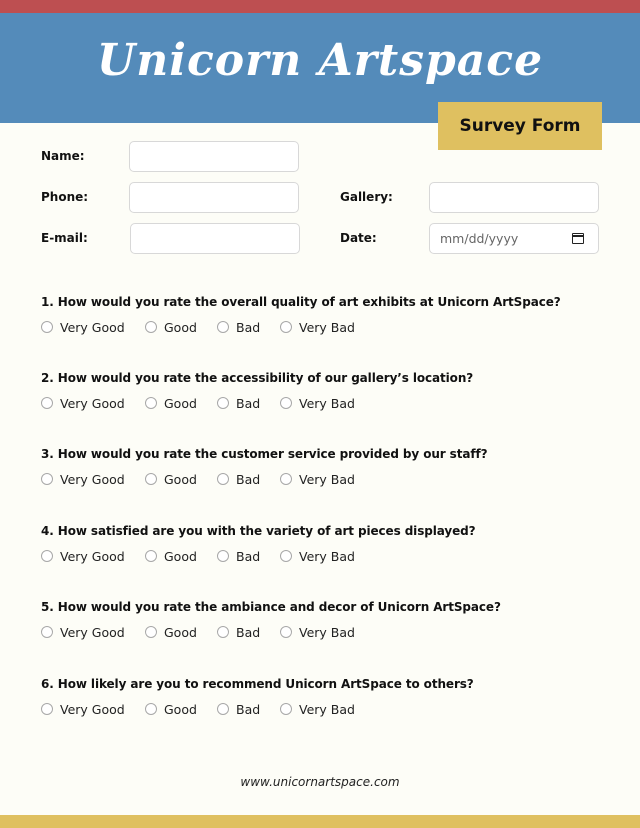  I want to click on gallery-label: Gallery:, so click(366, 197).